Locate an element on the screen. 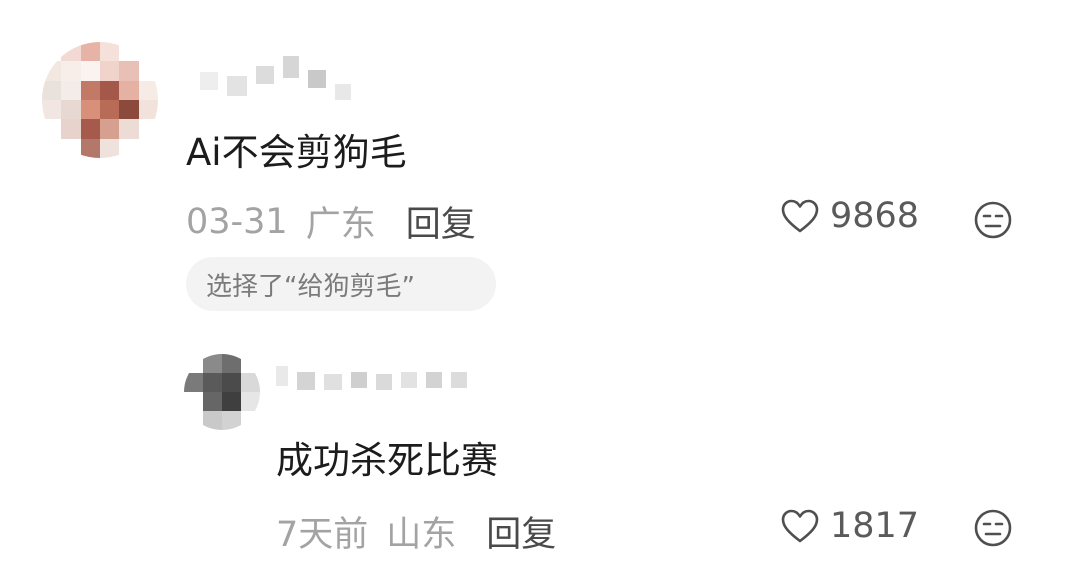  like-button: 9868 is located at coordinates (849, 216).